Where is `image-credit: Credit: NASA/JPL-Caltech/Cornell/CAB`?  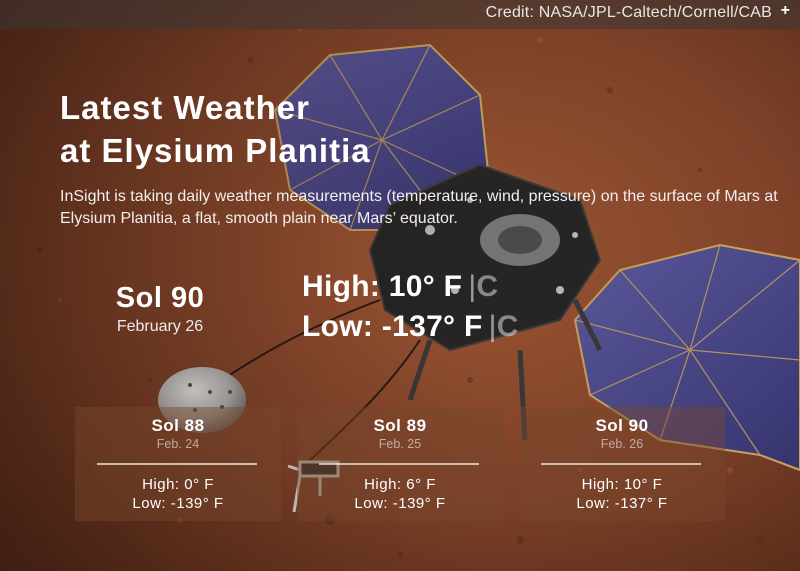
image-credit: Credit: NASA/JPL-Caltech/Cornell/CAB is located at coordinates (628, 12).